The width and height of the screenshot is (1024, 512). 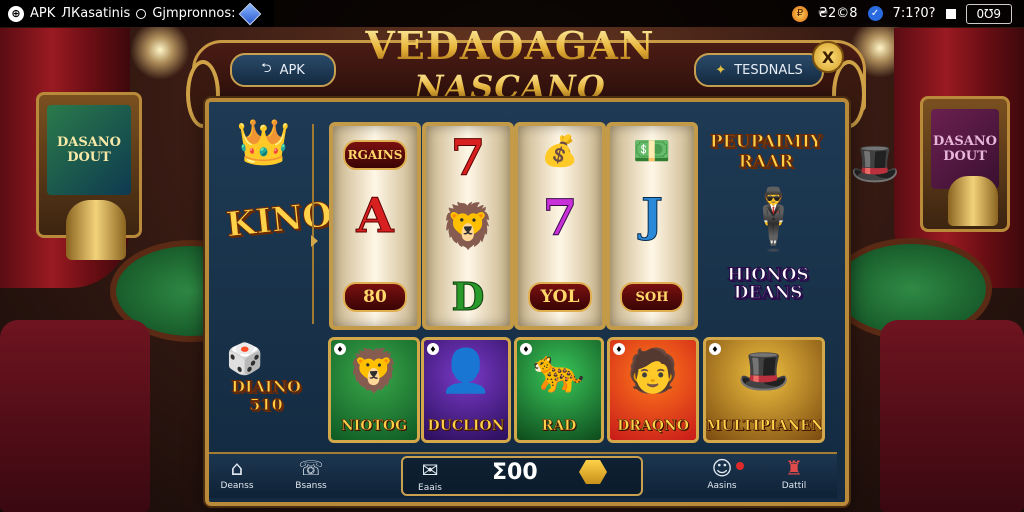 I want to click on mail-icon: ✉, so click(x=430, y=470).